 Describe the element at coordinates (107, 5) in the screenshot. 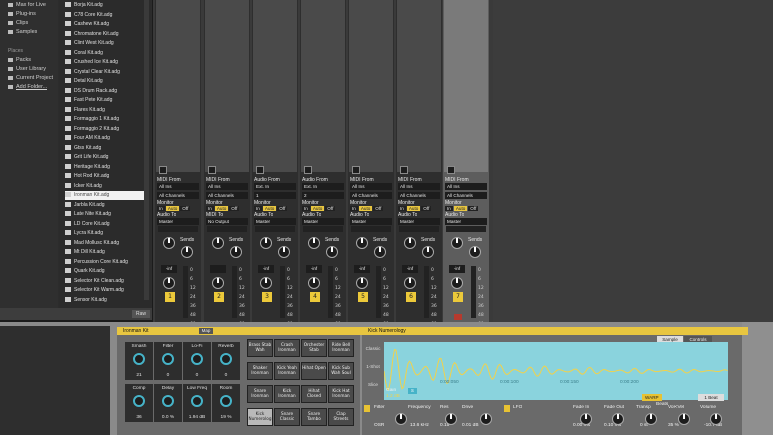

I see `file-item: Borja Kit.adg` at that location.